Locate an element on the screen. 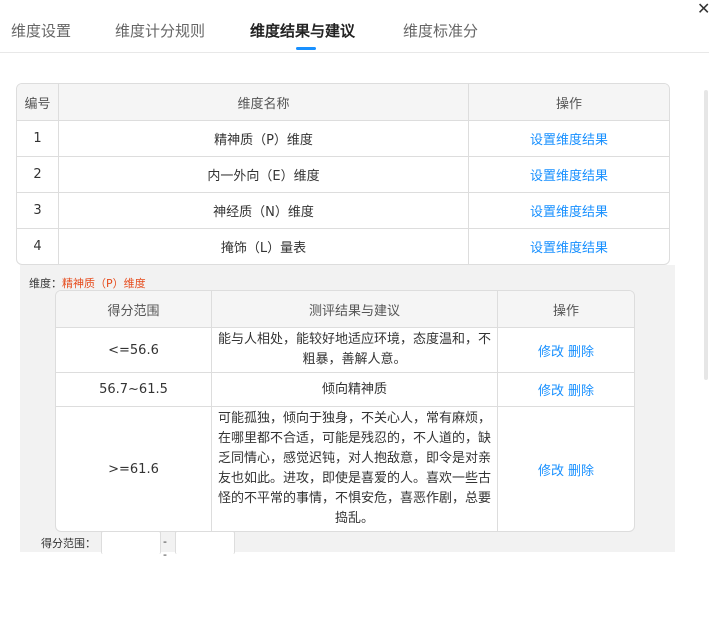 The width and height of the screenshot is (709, 620). table-row: 56.7~61.5 倾向精神质 修改 删除 is located at coordinates (345, 390).